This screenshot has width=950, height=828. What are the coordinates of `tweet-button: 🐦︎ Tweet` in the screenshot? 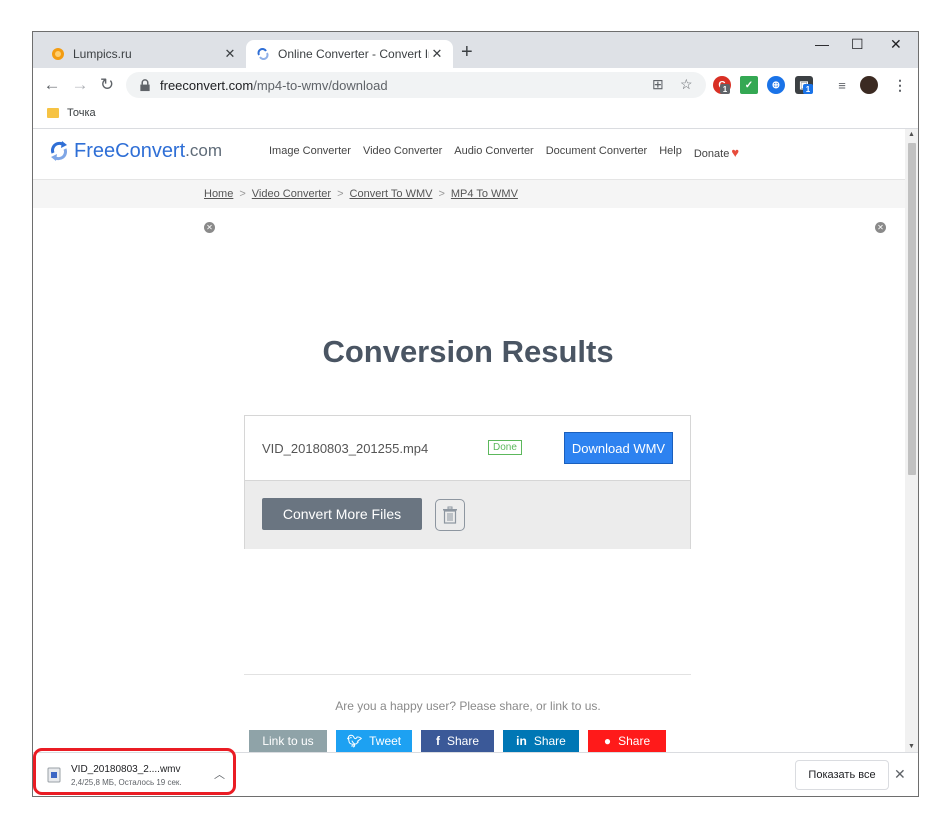 It's located at (374, 741).